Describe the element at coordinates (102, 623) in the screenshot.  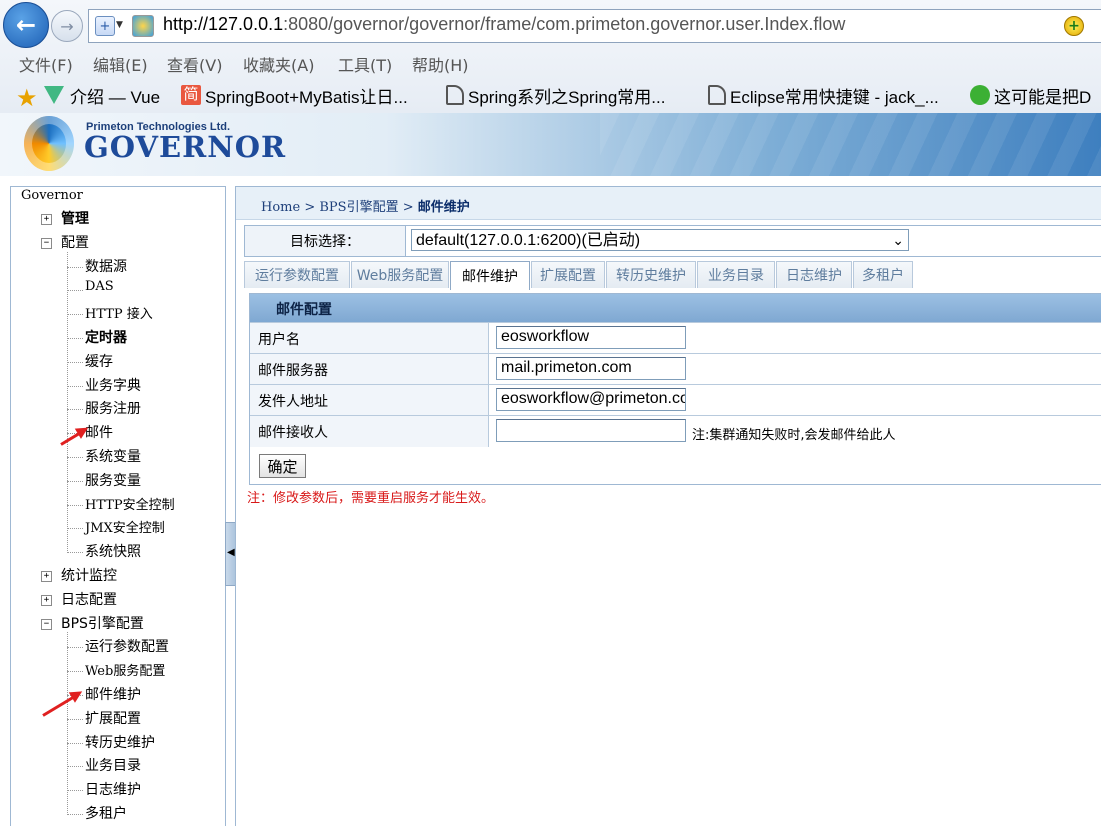
I see `tree-group: BPS引擎配置` at that location.